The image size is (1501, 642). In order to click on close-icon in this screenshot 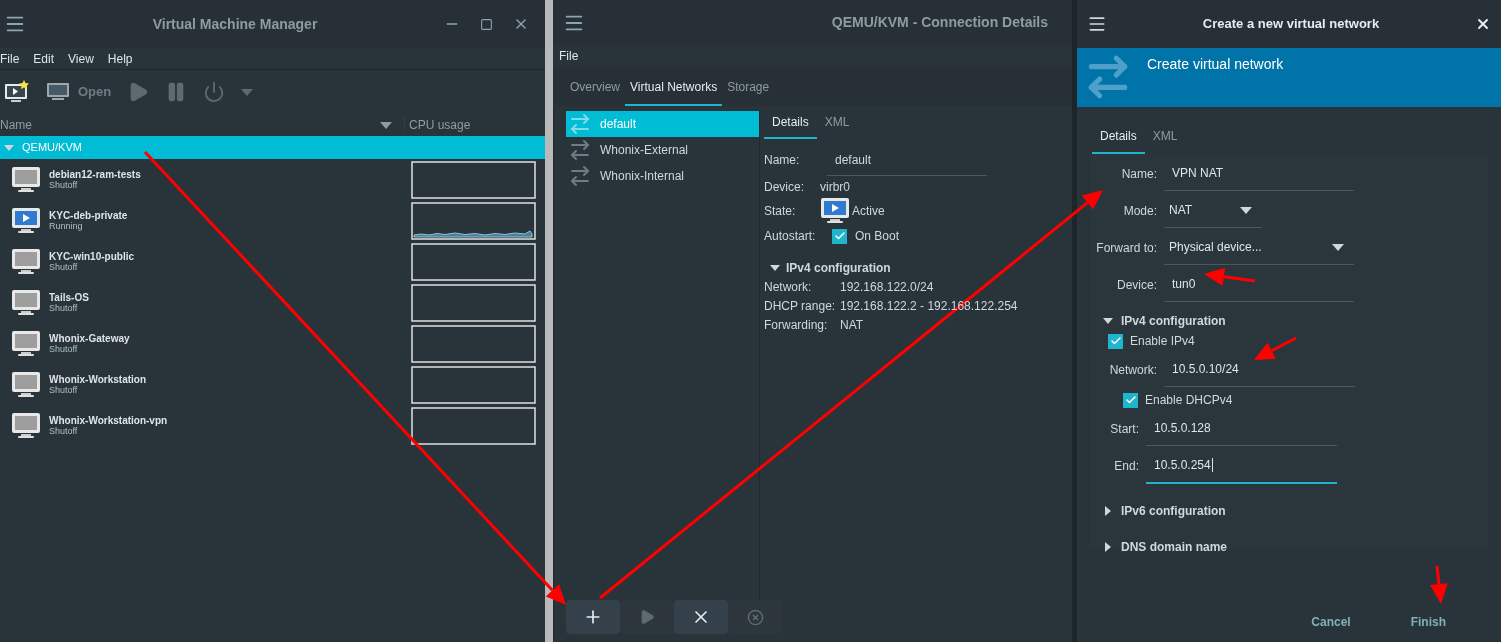, I will do `click(1483, 24)`.